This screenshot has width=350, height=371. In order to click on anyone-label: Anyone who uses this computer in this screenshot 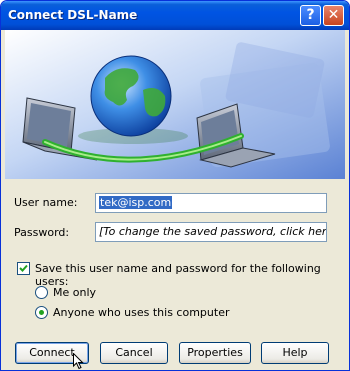, I will do `click(141, 312)`.